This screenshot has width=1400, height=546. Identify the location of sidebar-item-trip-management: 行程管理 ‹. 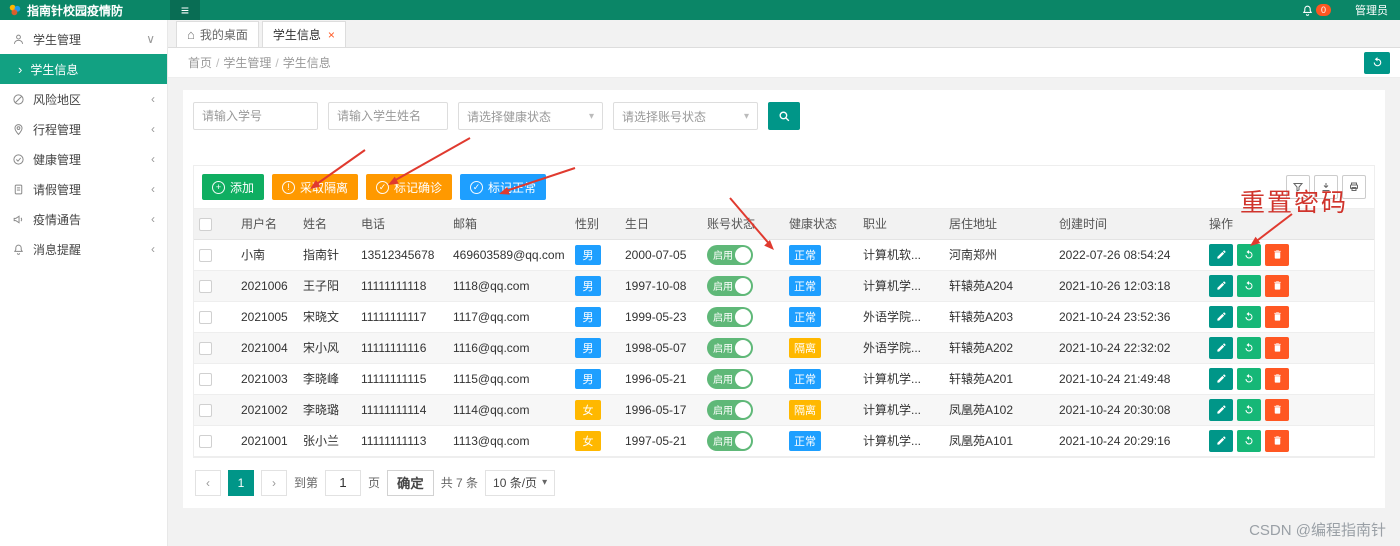
(83, 129).